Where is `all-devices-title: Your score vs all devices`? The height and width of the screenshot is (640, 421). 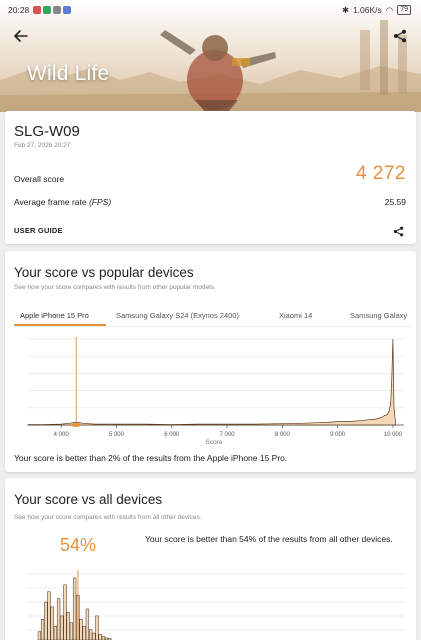 all-devices-title: Your score vs all devices is located at coordinates (88, 499).